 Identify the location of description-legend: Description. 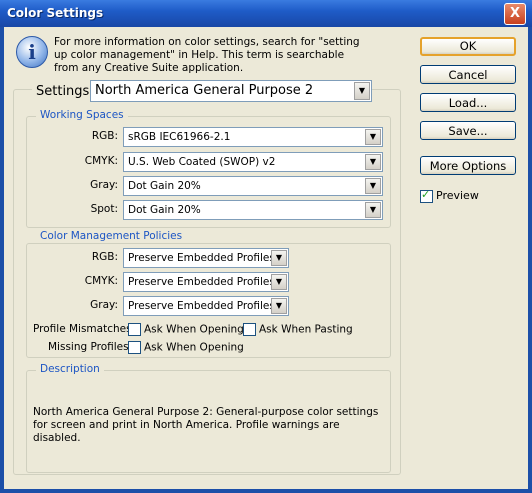
(70, 369).